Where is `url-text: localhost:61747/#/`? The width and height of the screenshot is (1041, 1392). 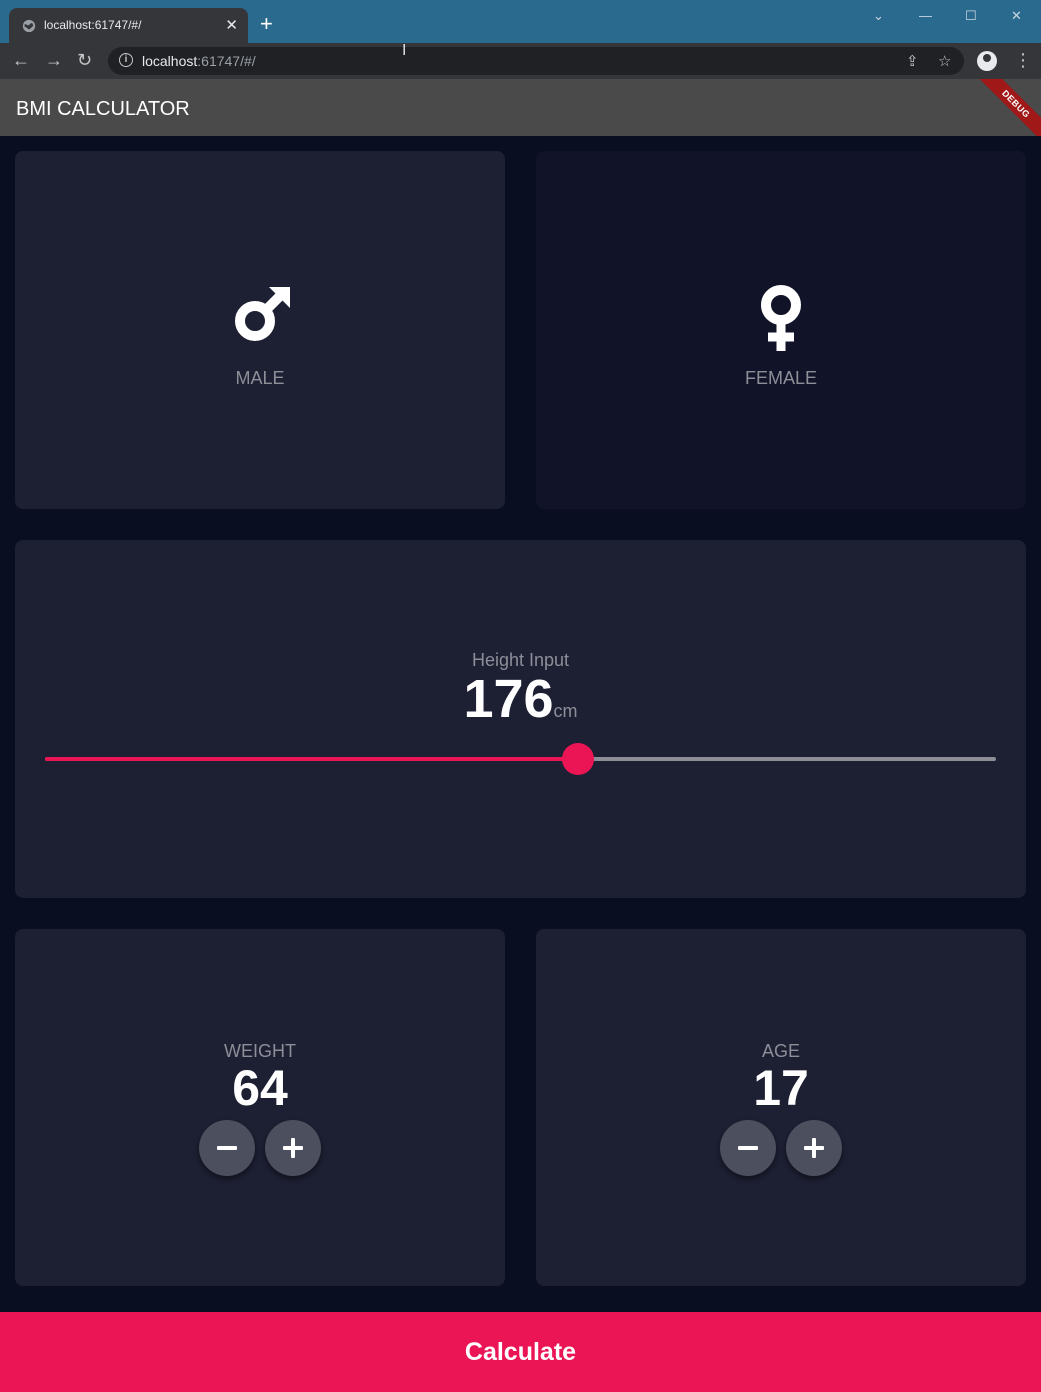
url-text: localhost:61747/#/ is located at coordinates (199, 61).